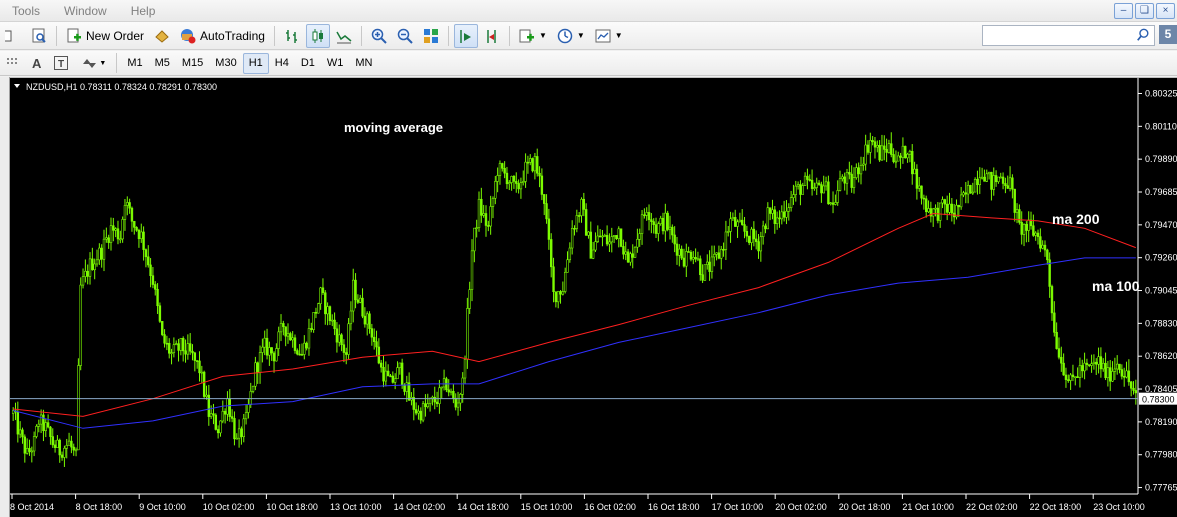 Image resolution: width=1177 pixels, height=517 pixels. Describe the element at coordinates (13, 63) in the screenshot. I see `grip-handle` at that location.